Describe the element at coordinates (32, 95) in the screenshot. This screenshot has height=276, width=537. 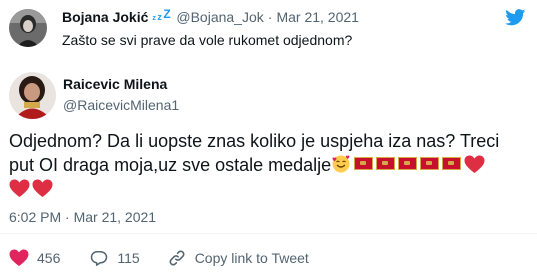
I see `author-avatar` at that location.